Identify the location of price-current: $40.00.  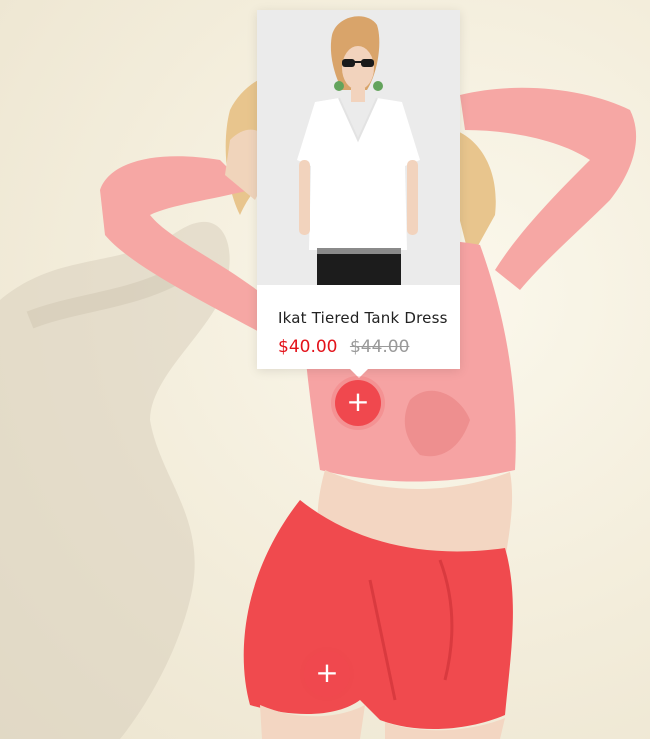
(308, 347).